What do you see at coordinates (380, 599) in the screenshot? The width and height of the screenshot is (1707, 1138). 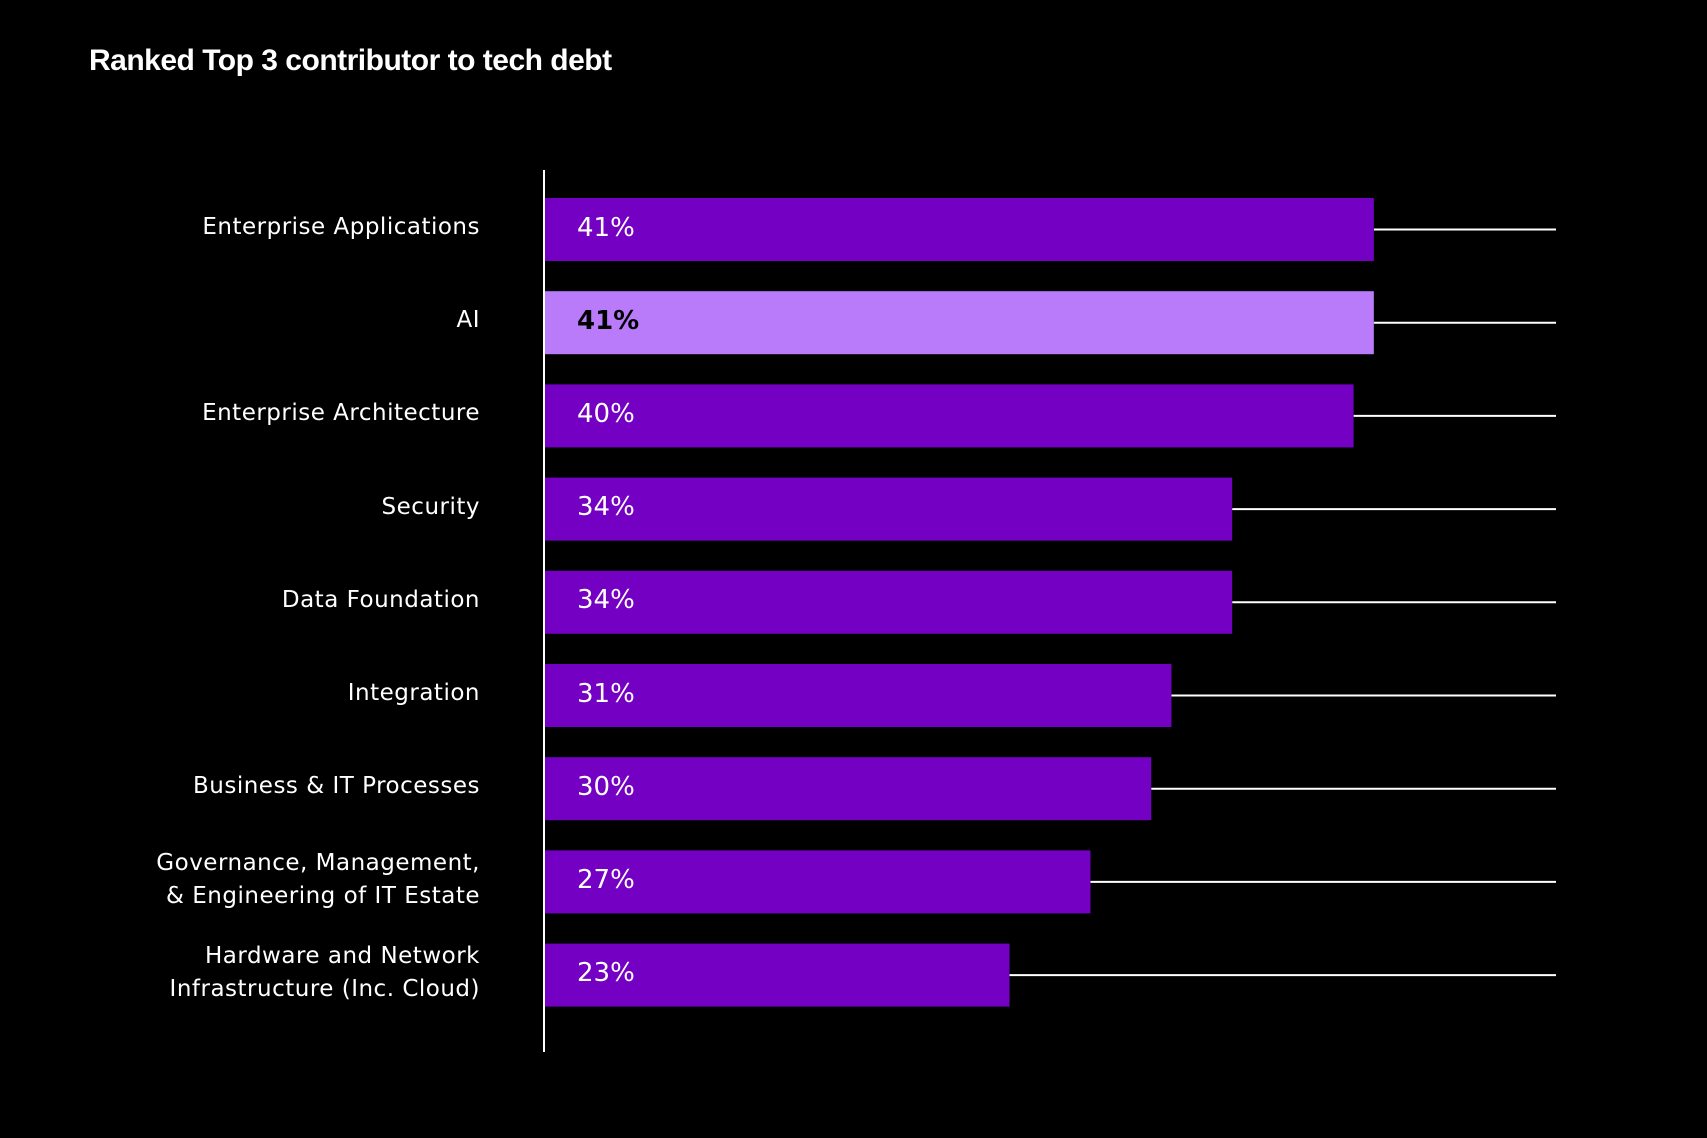 I see `category-label: Data Foundation` at bounding box center [380, 599].